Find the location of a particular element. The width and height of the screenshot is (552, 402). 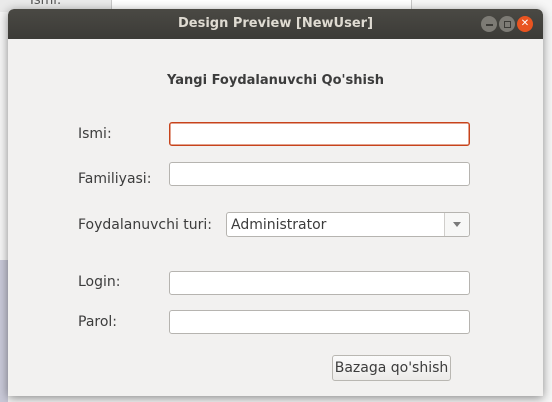

maximize-button is located at coordinates (507, 24).